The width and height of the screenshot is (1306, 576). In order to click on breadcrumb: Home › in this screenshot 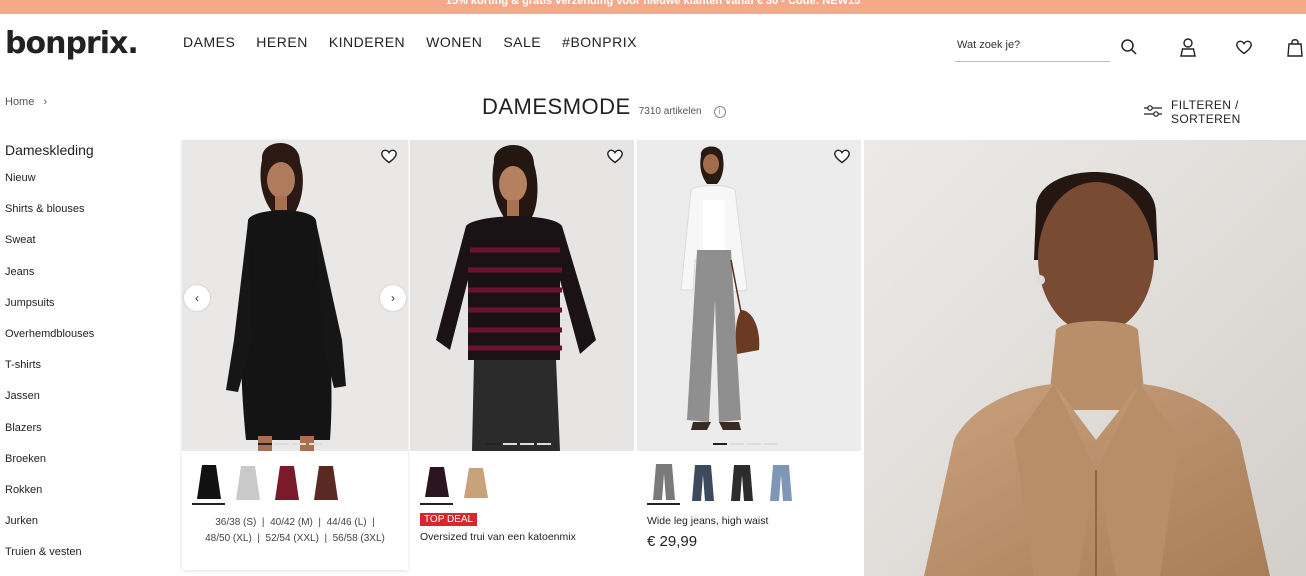, I will do `click(26, 102)`.